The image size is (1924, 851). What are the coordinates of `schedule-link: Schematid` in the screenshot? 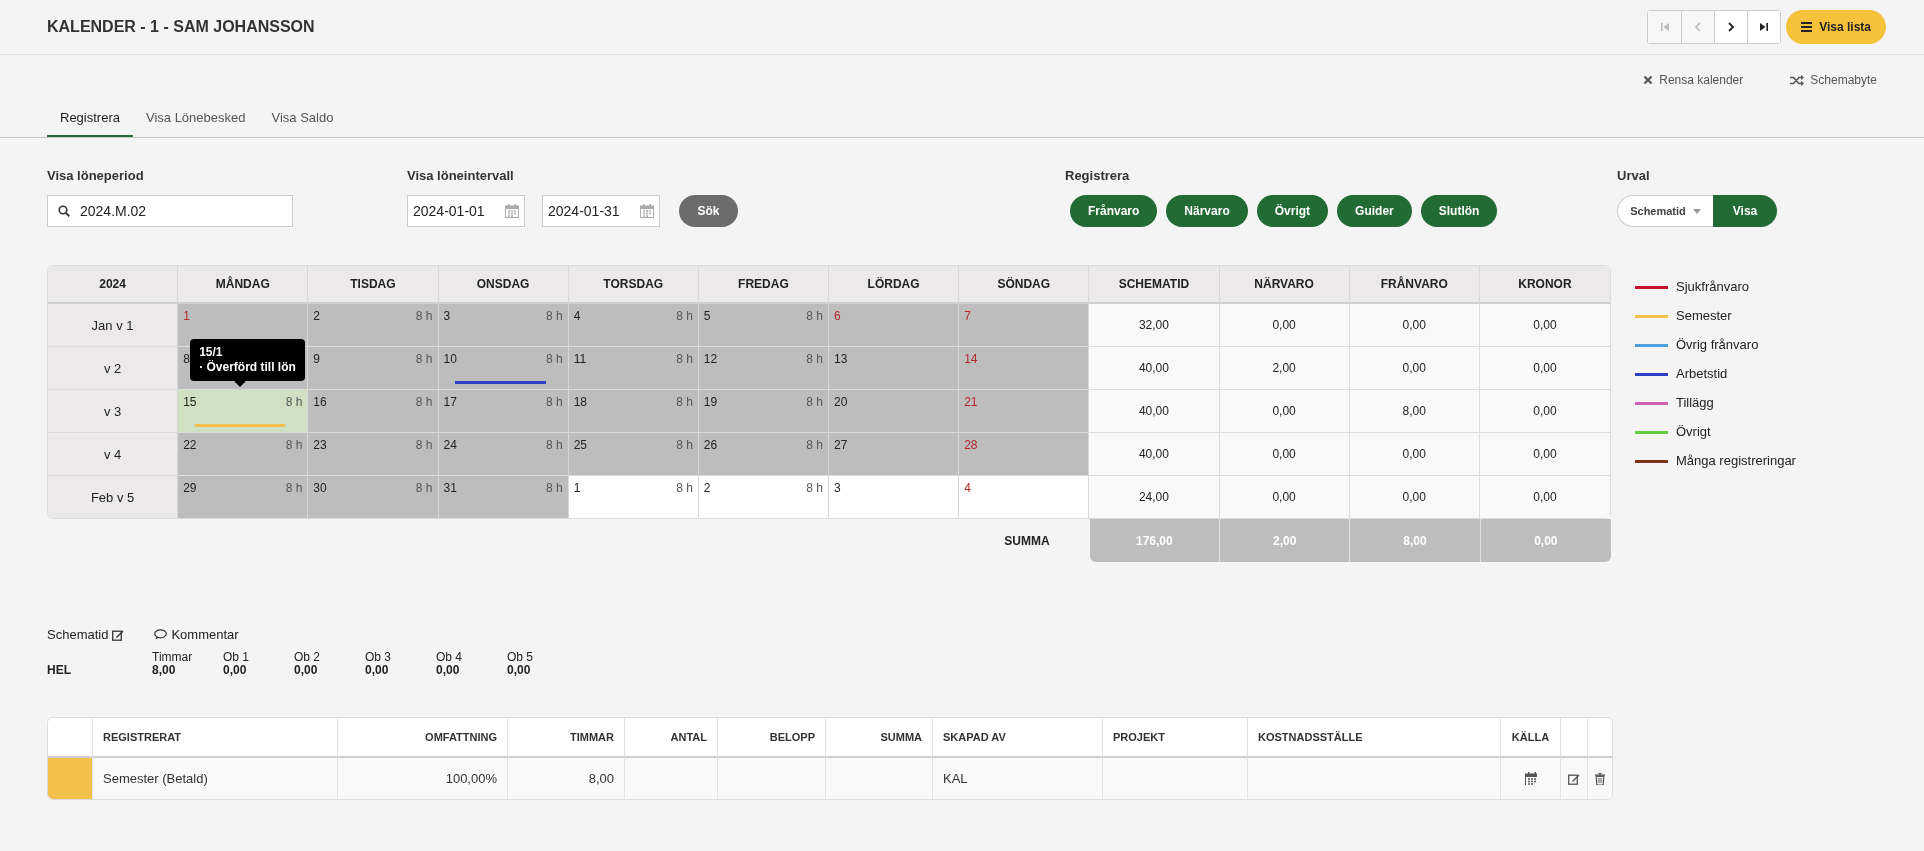 It's located at (86, 634).